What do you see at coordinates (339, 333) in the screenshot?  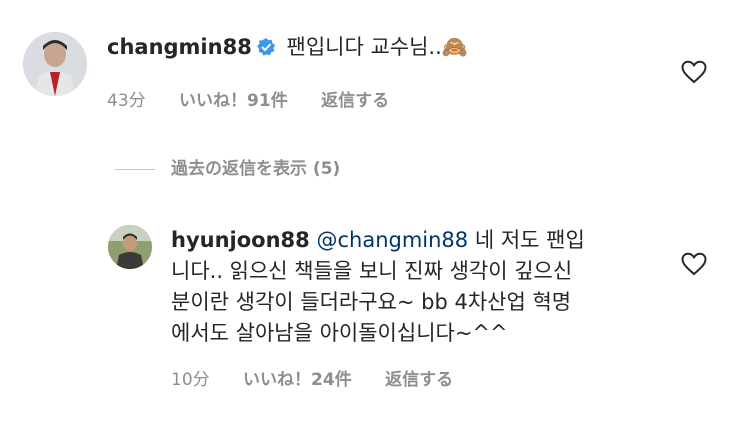 I see `reply-line-4: 에서도 살아남을 아이돌이십니다~^^` at bounding box center [339, 333].